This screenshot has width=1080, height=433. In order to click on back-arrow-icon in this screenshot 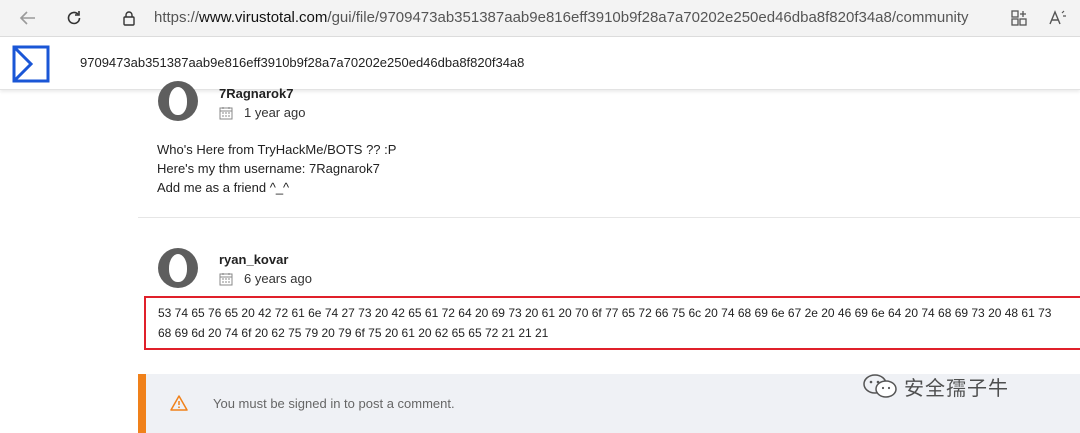, I will do `click(28, 18)`.